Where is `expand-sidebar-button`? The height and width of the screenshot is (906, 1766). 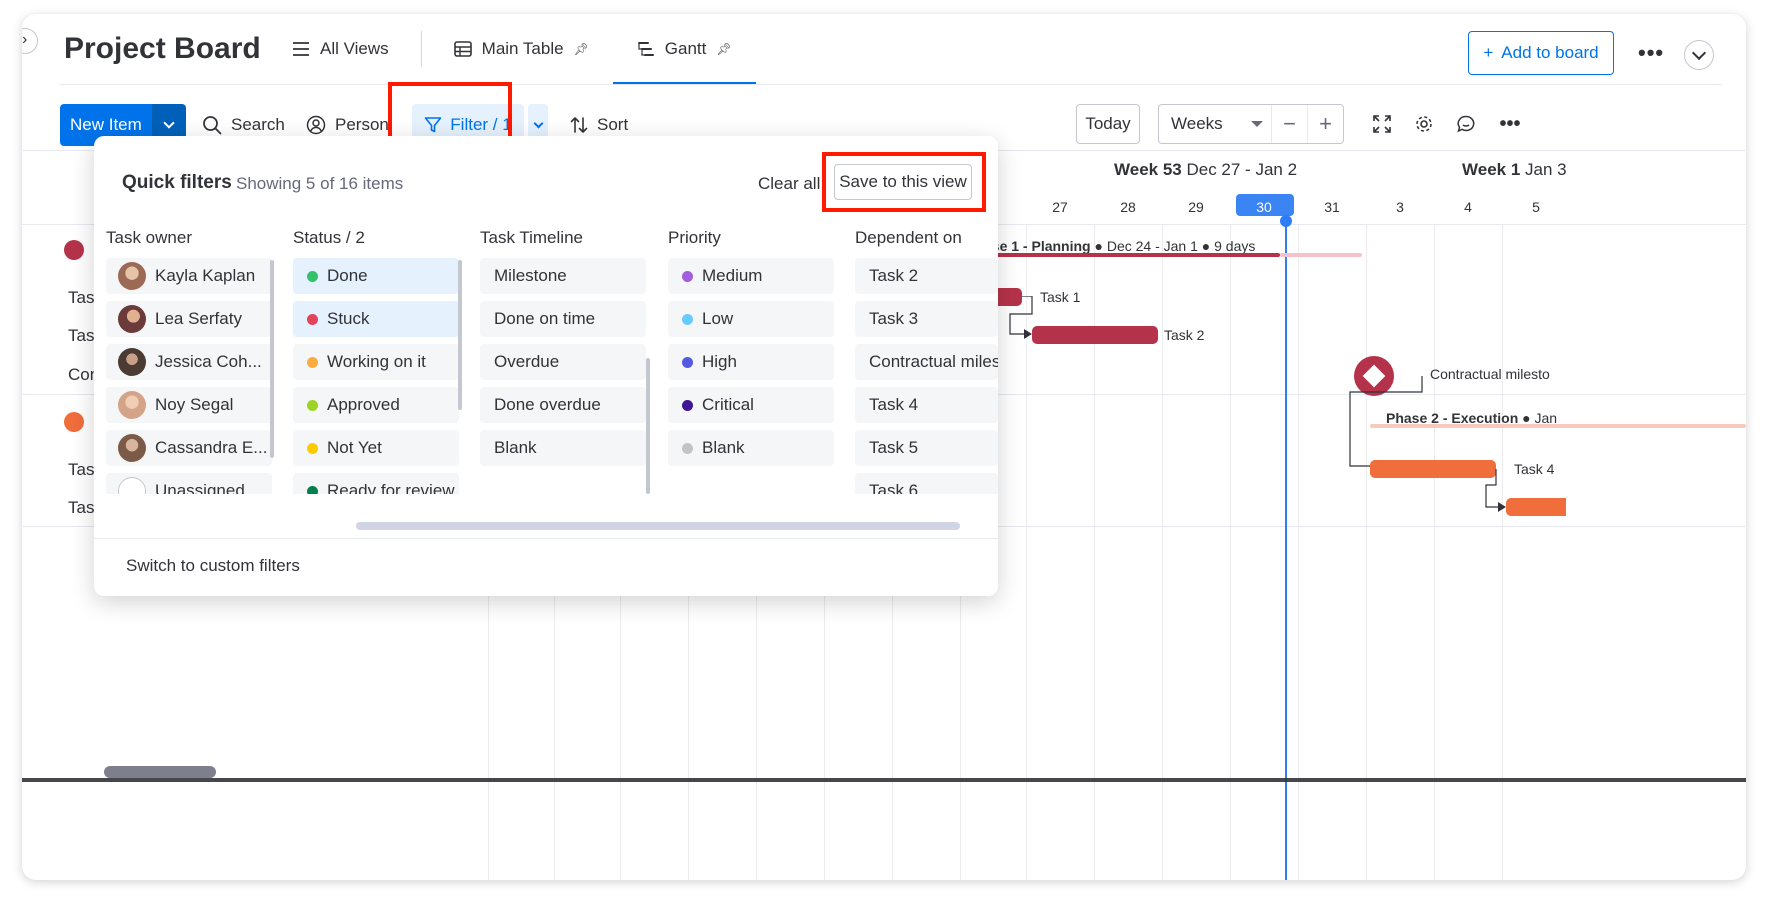
expand-sidebar-button is located at coordinates (30, 41).